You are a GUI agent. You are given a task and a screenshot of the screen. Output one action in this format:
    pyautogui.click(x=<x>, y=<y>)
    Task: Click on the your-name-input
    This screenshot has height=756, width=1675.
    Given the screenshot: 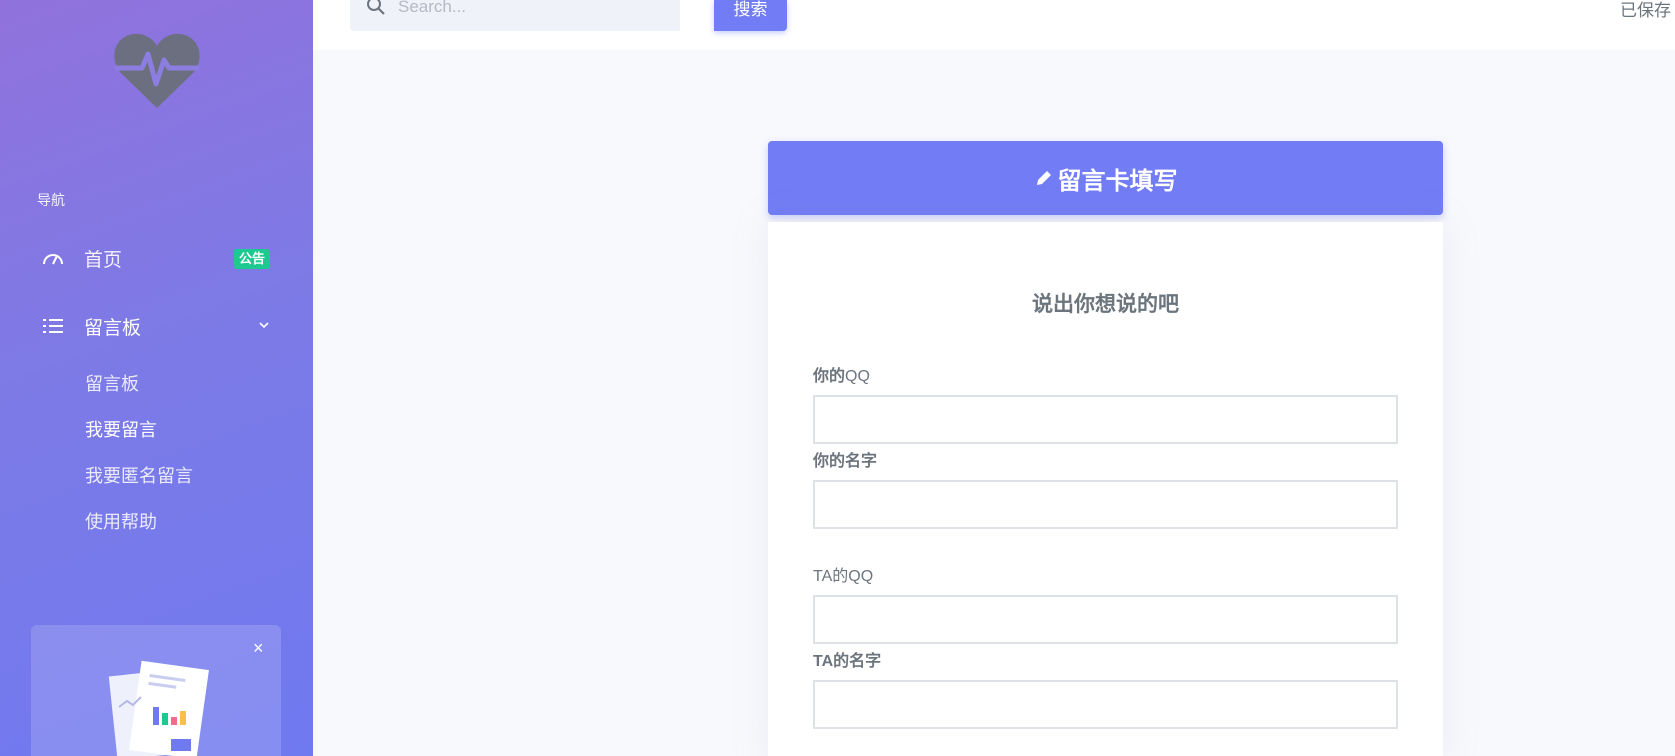 What is the action you would take?
    pyautogui.click(x=1105, y=504)
    